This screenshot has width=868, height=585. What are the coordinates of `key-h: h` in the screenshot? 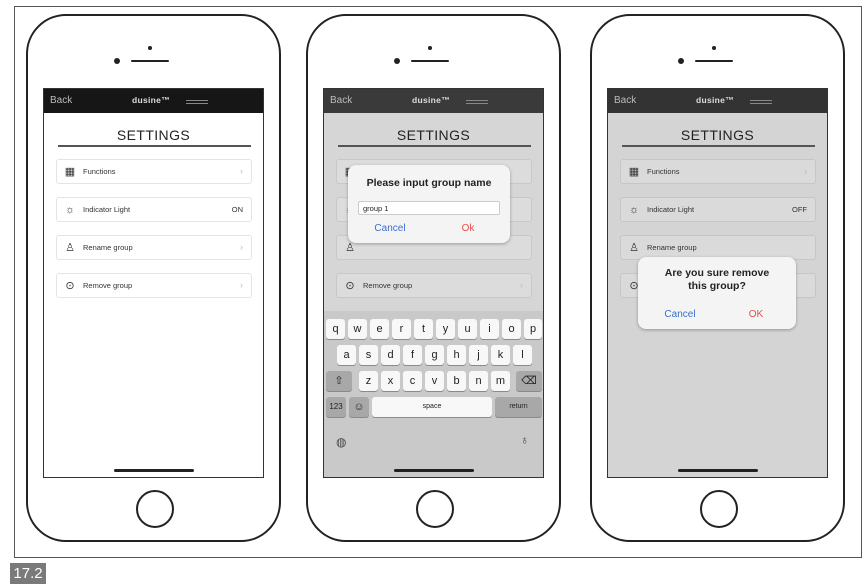 It's located at (456, 355).